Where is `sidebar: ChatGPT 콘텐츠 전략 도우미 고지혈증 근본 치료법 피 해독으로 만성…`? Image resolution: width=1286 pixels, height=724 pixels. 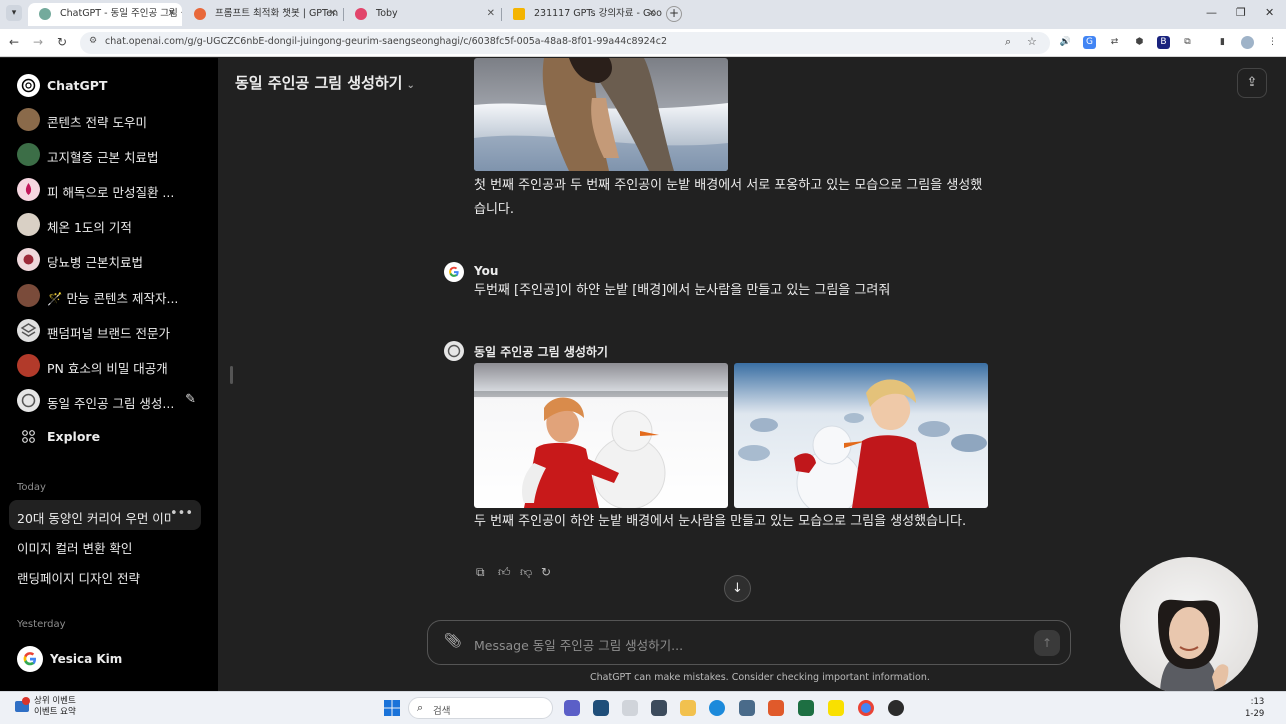
sidebar: ChatGPT 콘텐츠 전략 도우미 고지혈증 근본 치료법 피 해독으로 만성… is located at coordinates (109, 374).